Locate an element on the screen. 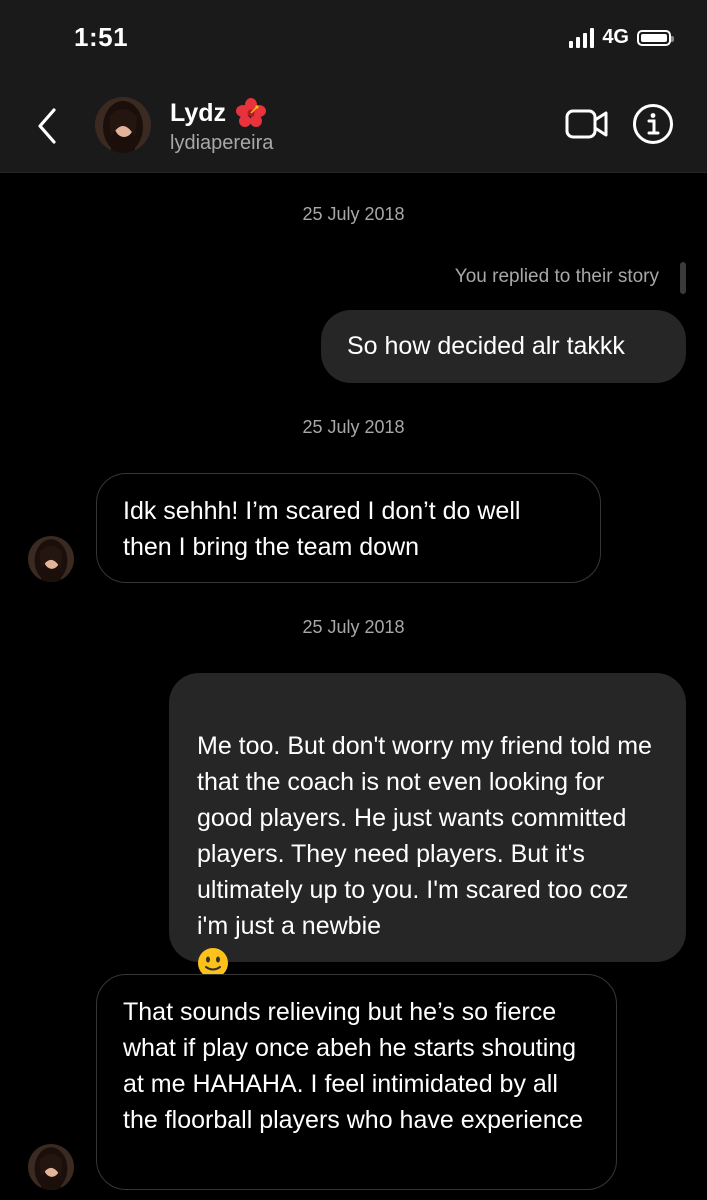 The image size is (707, 1200). video-camera-icon is located at coordinates (586, 124).